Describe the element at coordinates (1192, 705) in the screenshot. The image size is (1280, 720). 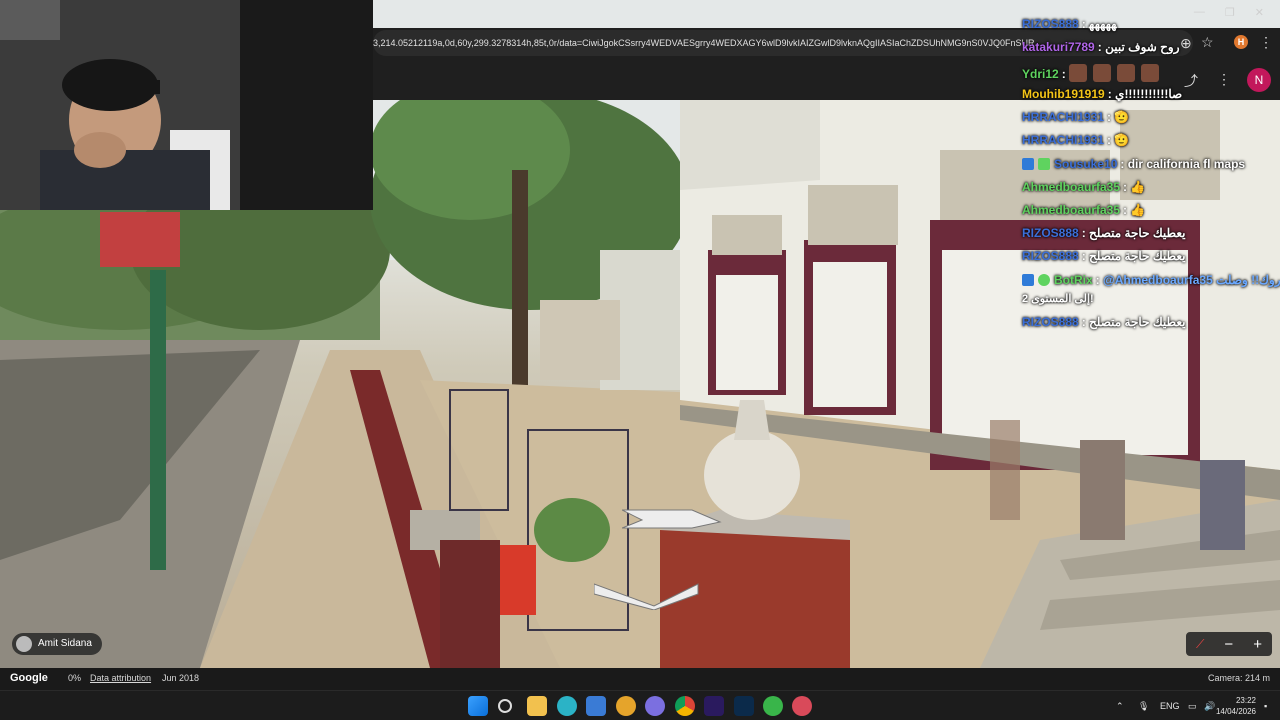
I see `network-icon: ▭` at that location.